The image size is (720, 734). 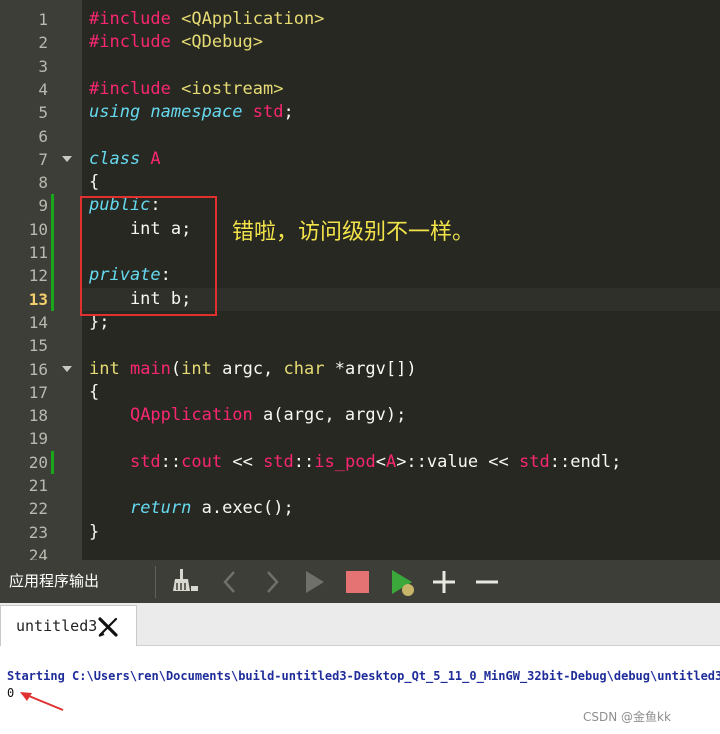 What do you see at coordinates (176, 42) in the screenshot?
I see `code-text: #include <QDebug>` at bounding box center [176, 42].